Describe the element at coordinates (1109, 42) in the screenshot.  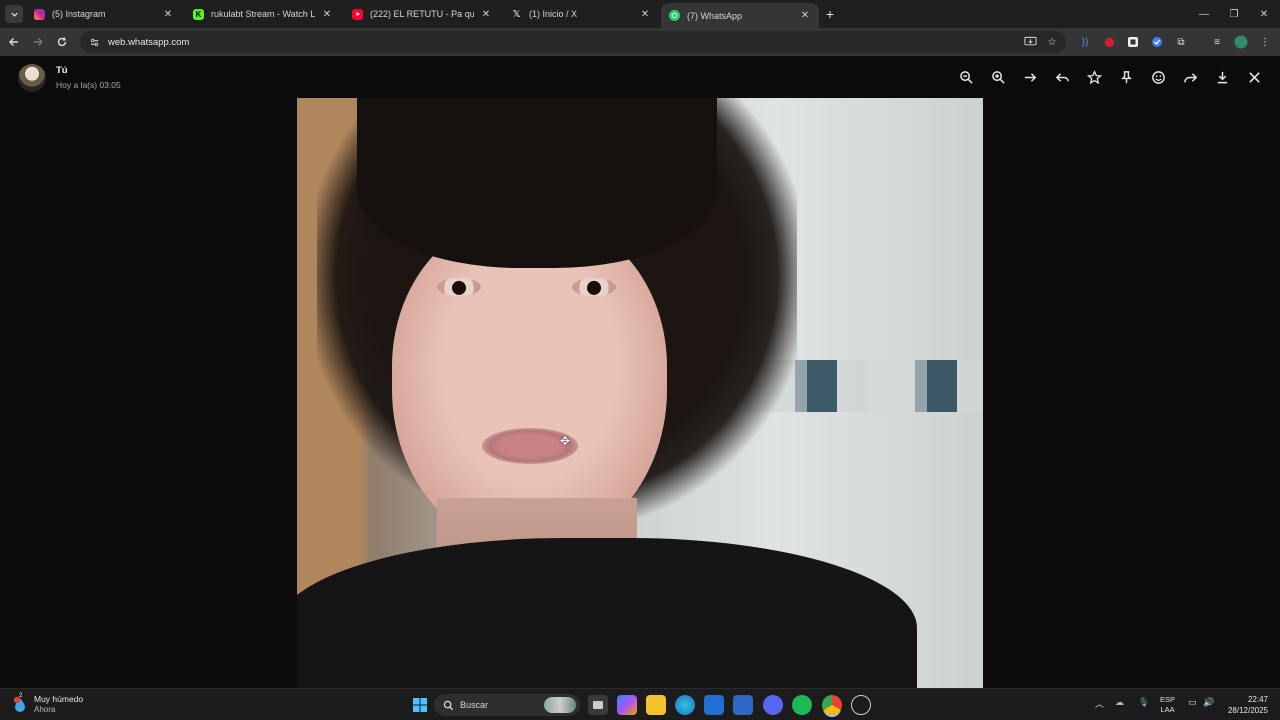
I see `extension-red-icon` at that location.